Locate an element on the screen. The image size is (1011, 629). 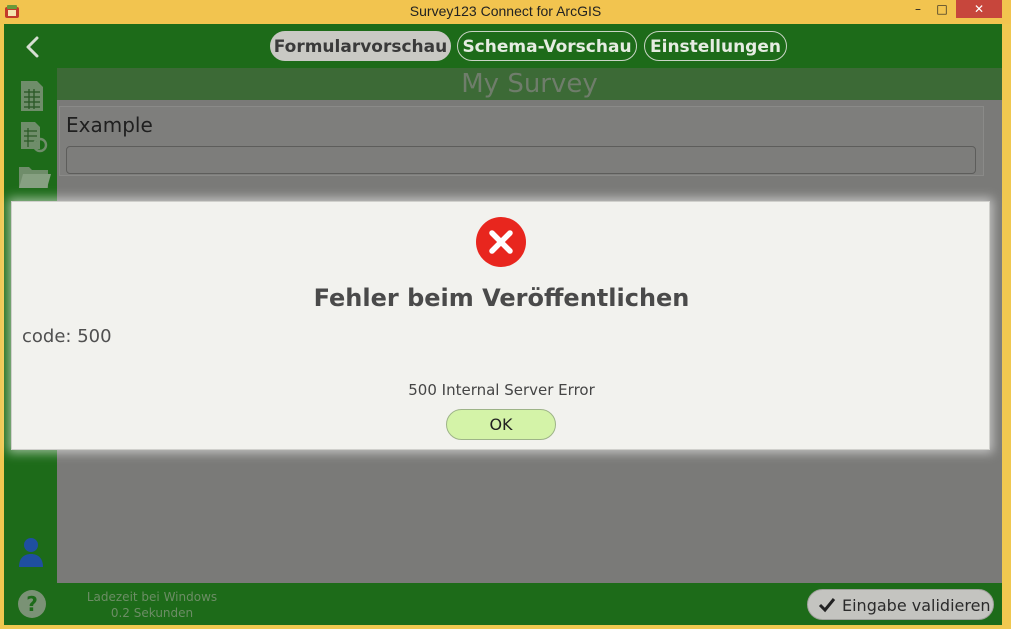
question-label: Example is located at coordinates (109, 125).